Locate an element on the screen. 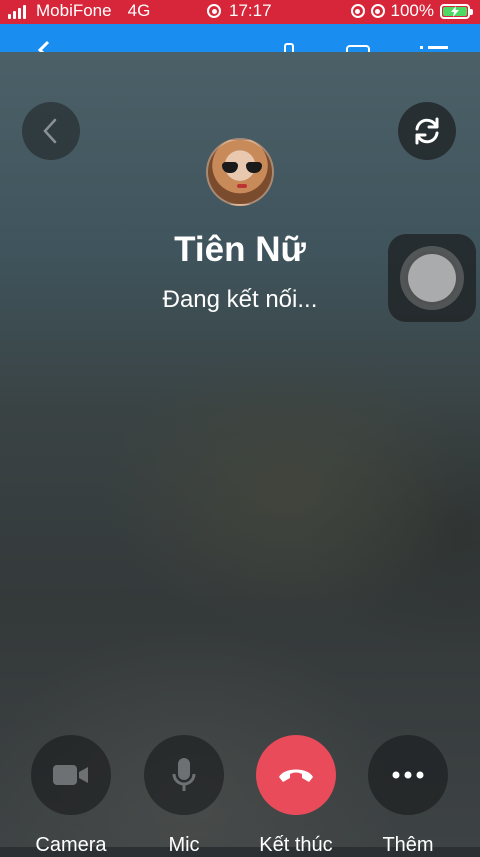 The width and height of the screenshot is (480, 857). more-label: Thêm is located at coordinates (408, 845).